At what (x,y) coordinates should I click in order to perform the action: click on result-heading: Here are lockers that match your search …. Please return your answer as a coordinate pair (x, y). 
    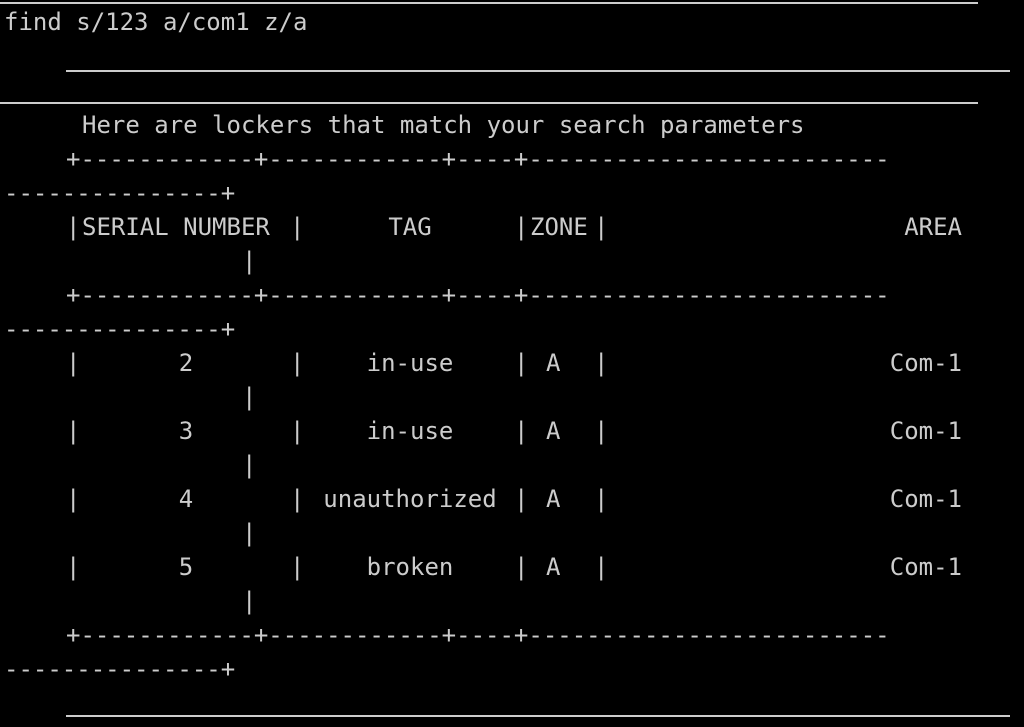
    Looking at the image, I should click on (443, 125).